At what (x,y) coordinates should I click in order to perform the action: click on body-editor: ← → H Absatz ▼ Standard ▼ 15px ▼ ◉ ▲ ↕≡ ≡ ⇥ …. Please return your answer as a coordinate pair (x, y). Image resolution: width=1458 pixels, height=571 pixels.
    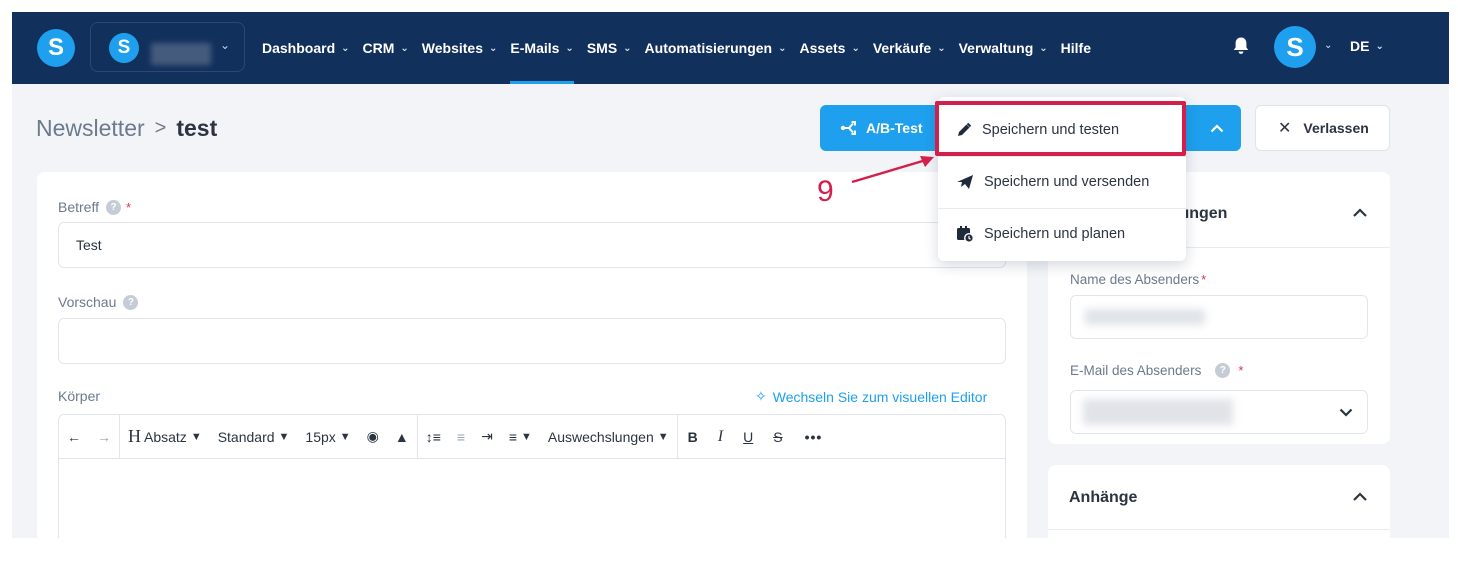
    Looking at the image, I should click on (532, 476).